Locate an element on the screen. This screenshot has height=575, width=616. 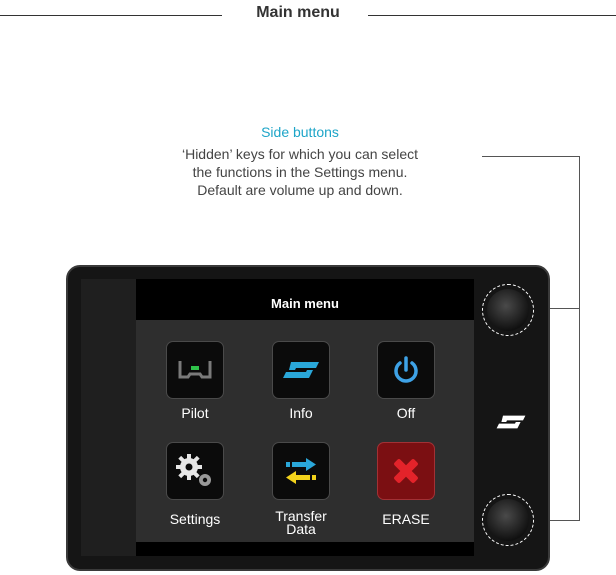
transfer-data-label: Transfer Data is located at coordinates (301, 522).